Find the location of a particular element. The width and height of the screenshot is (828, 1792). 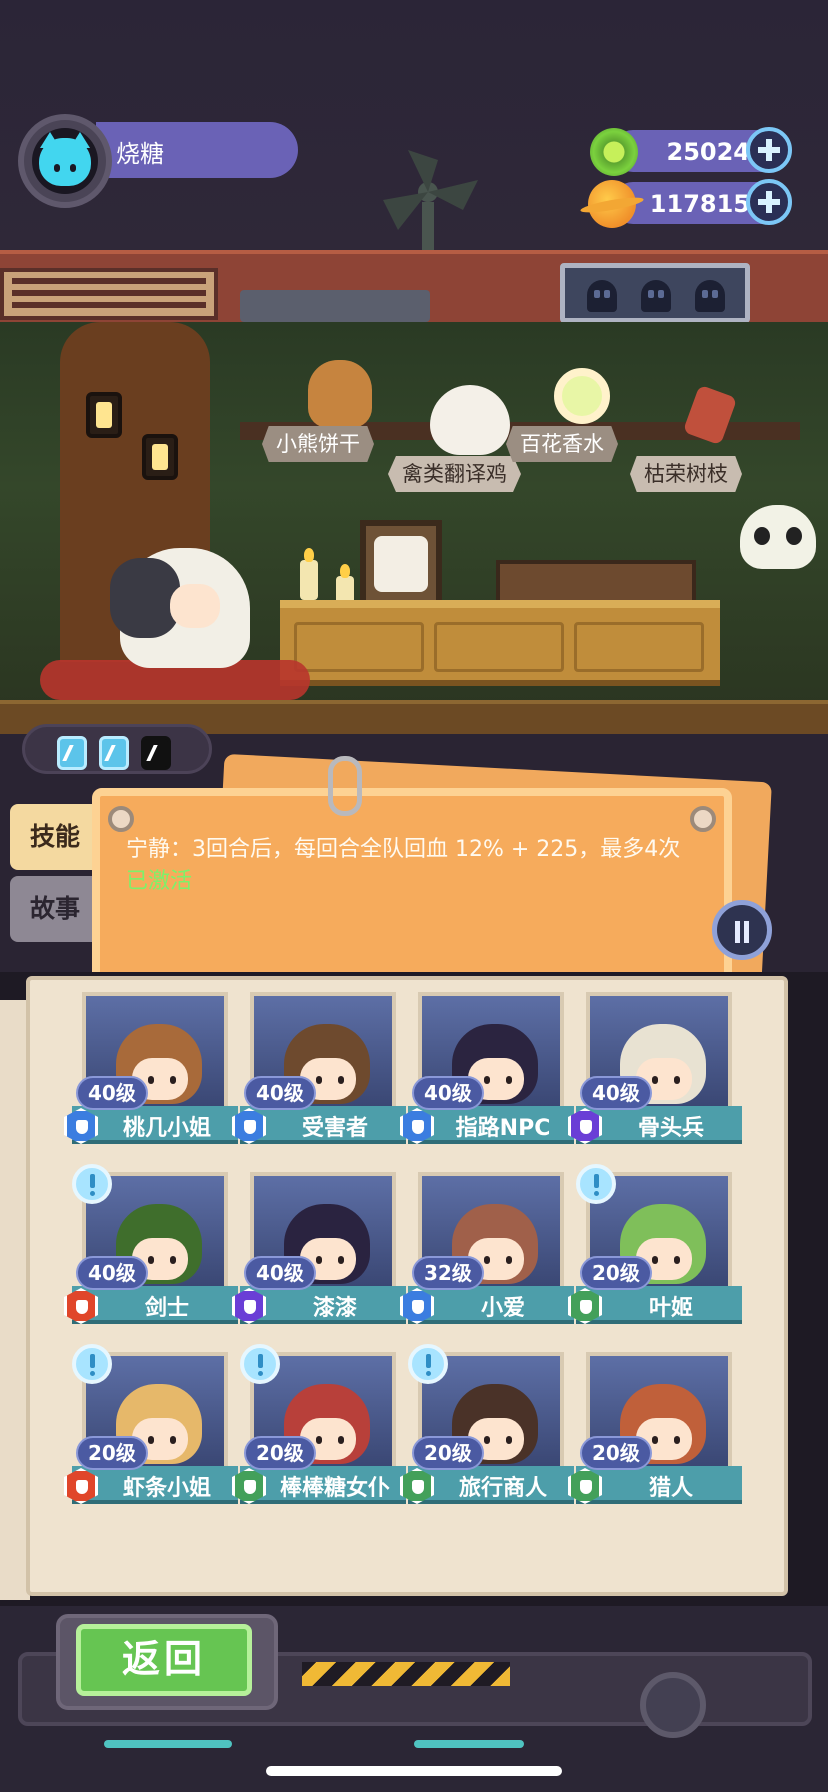

add-orange-currency-button is located at coordinates (769, 202).